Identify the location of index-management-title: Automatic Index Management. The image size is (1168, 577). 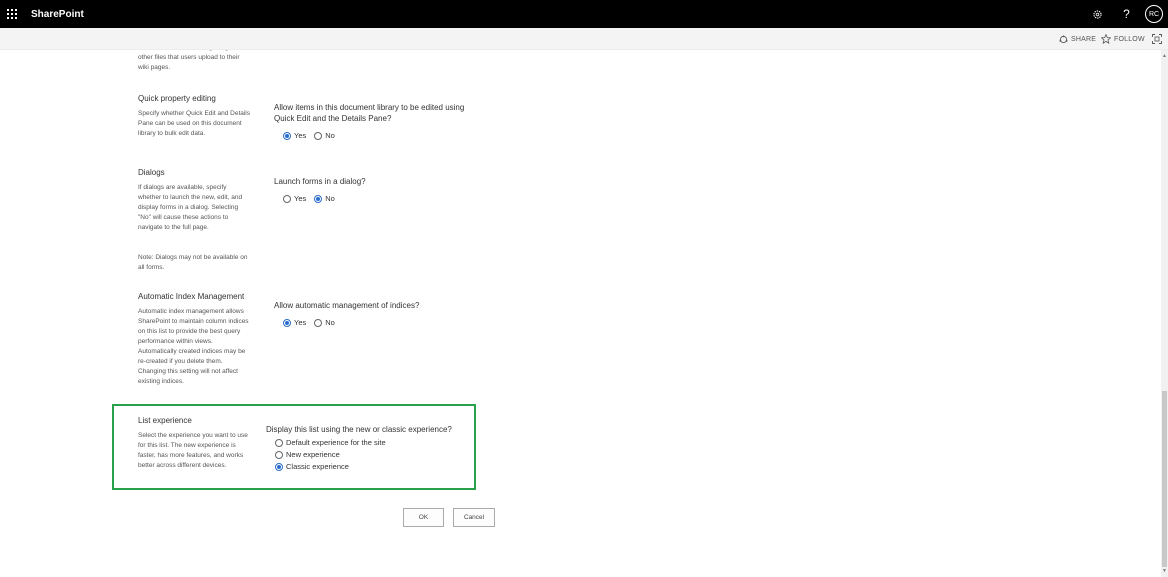
(191, 296).